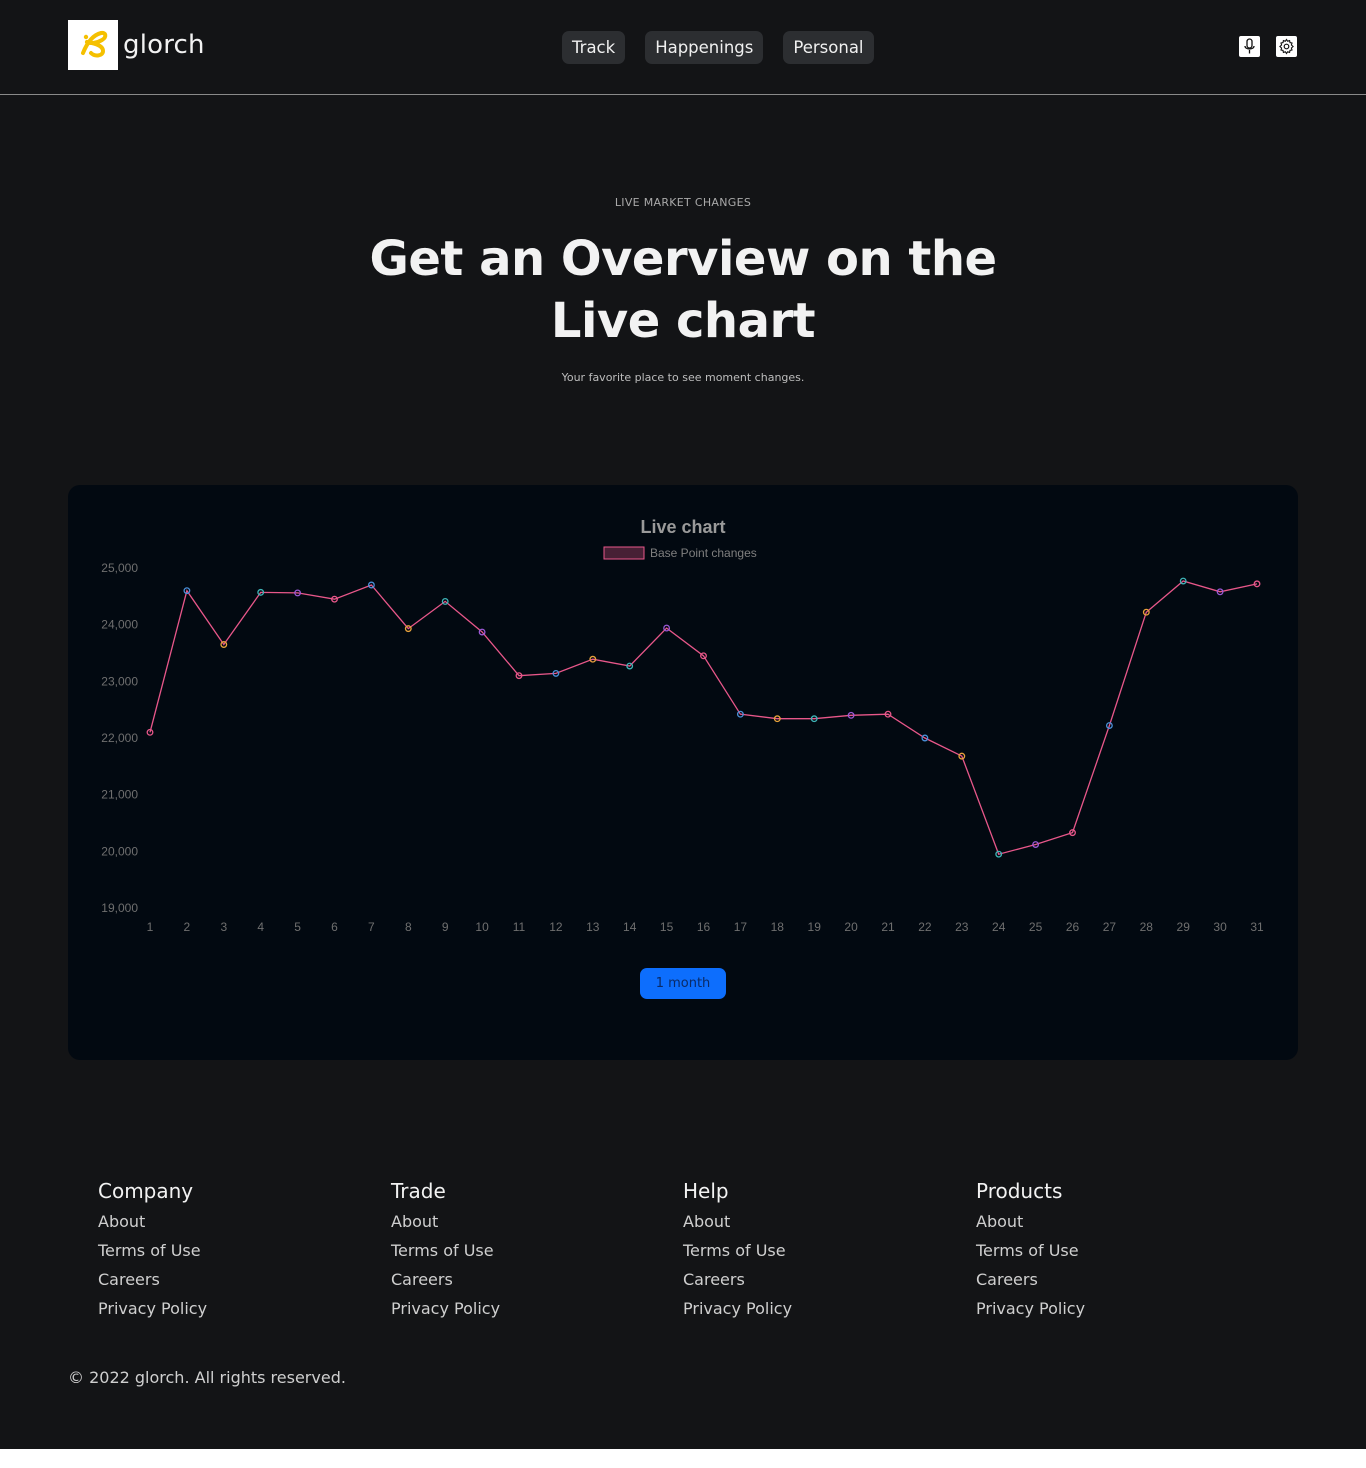 The height and width of the screenshot is (1468, 1366). What do you see at coordinates (1019, 1191) in the screenshot?
I see `footer-heading: Products` at bounding box center [1019, 1191].